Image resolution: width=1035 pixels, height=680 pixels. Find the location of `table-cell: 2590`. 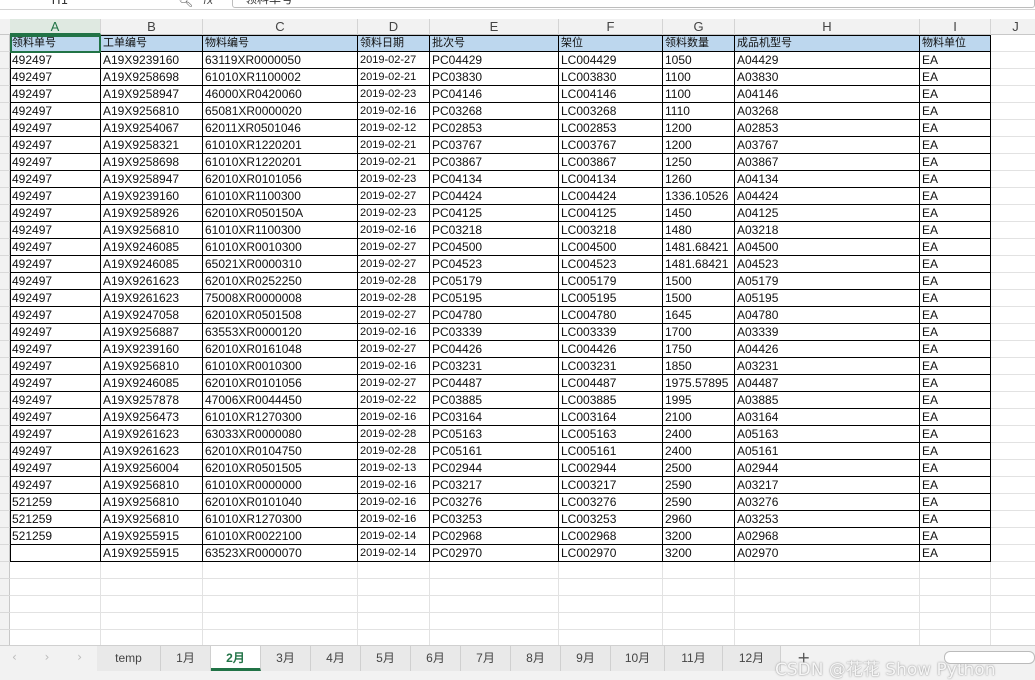

table-cell: 2590 is located at coordinates (698, 485).